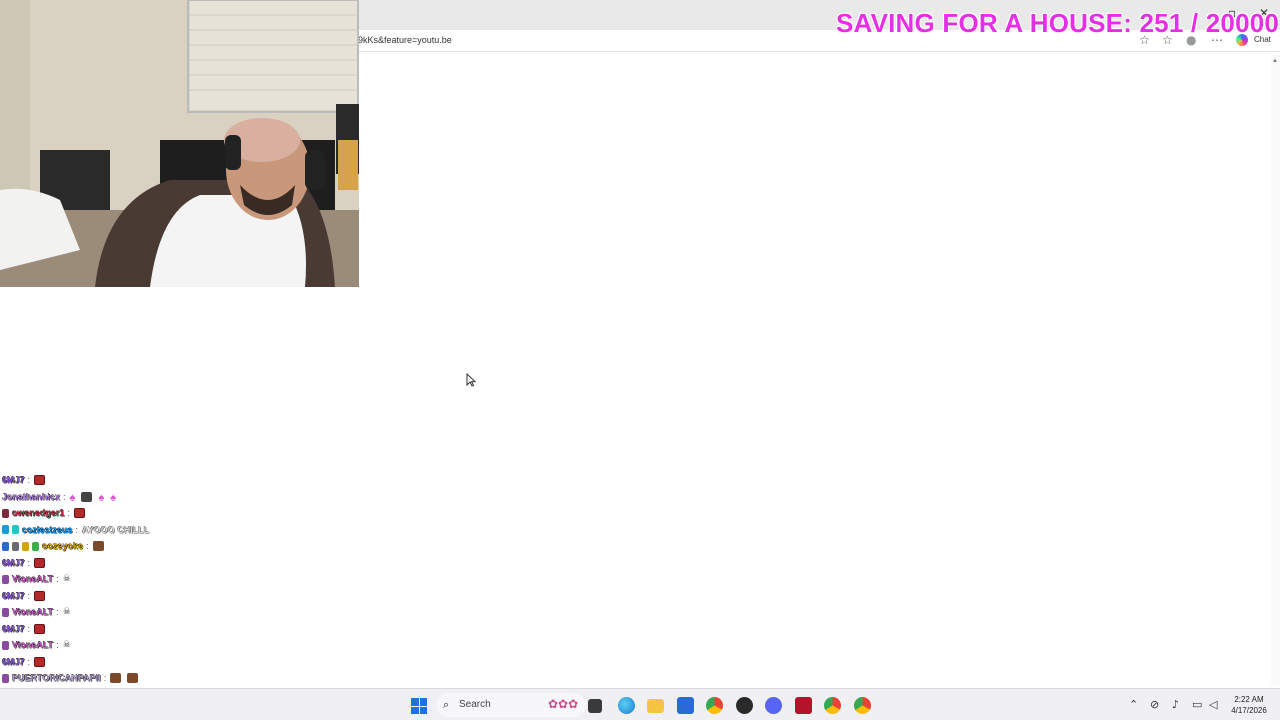 The image size is (1280, 720). What do you see at coordinates (773, 705) in the screenshot?
I see `discord-icon` at bounding box center [773, 705].